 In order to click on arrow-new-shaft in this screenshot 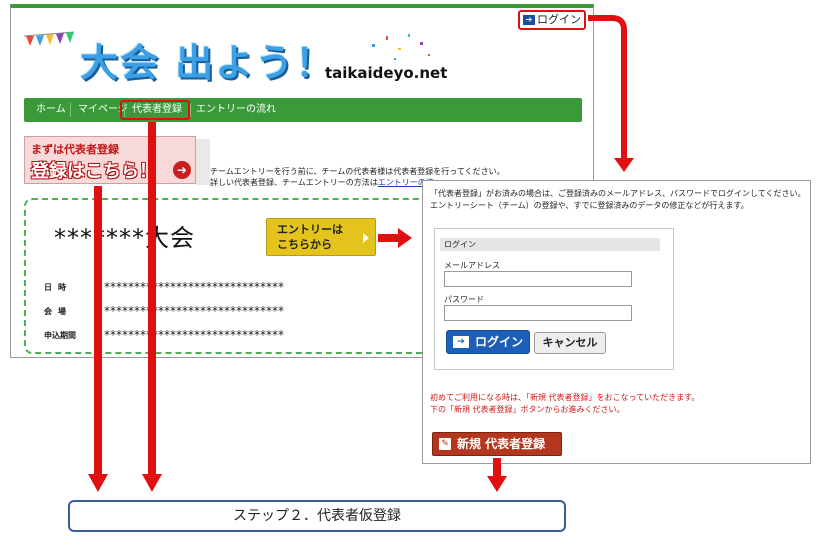, I will do `click(497, 468)`.